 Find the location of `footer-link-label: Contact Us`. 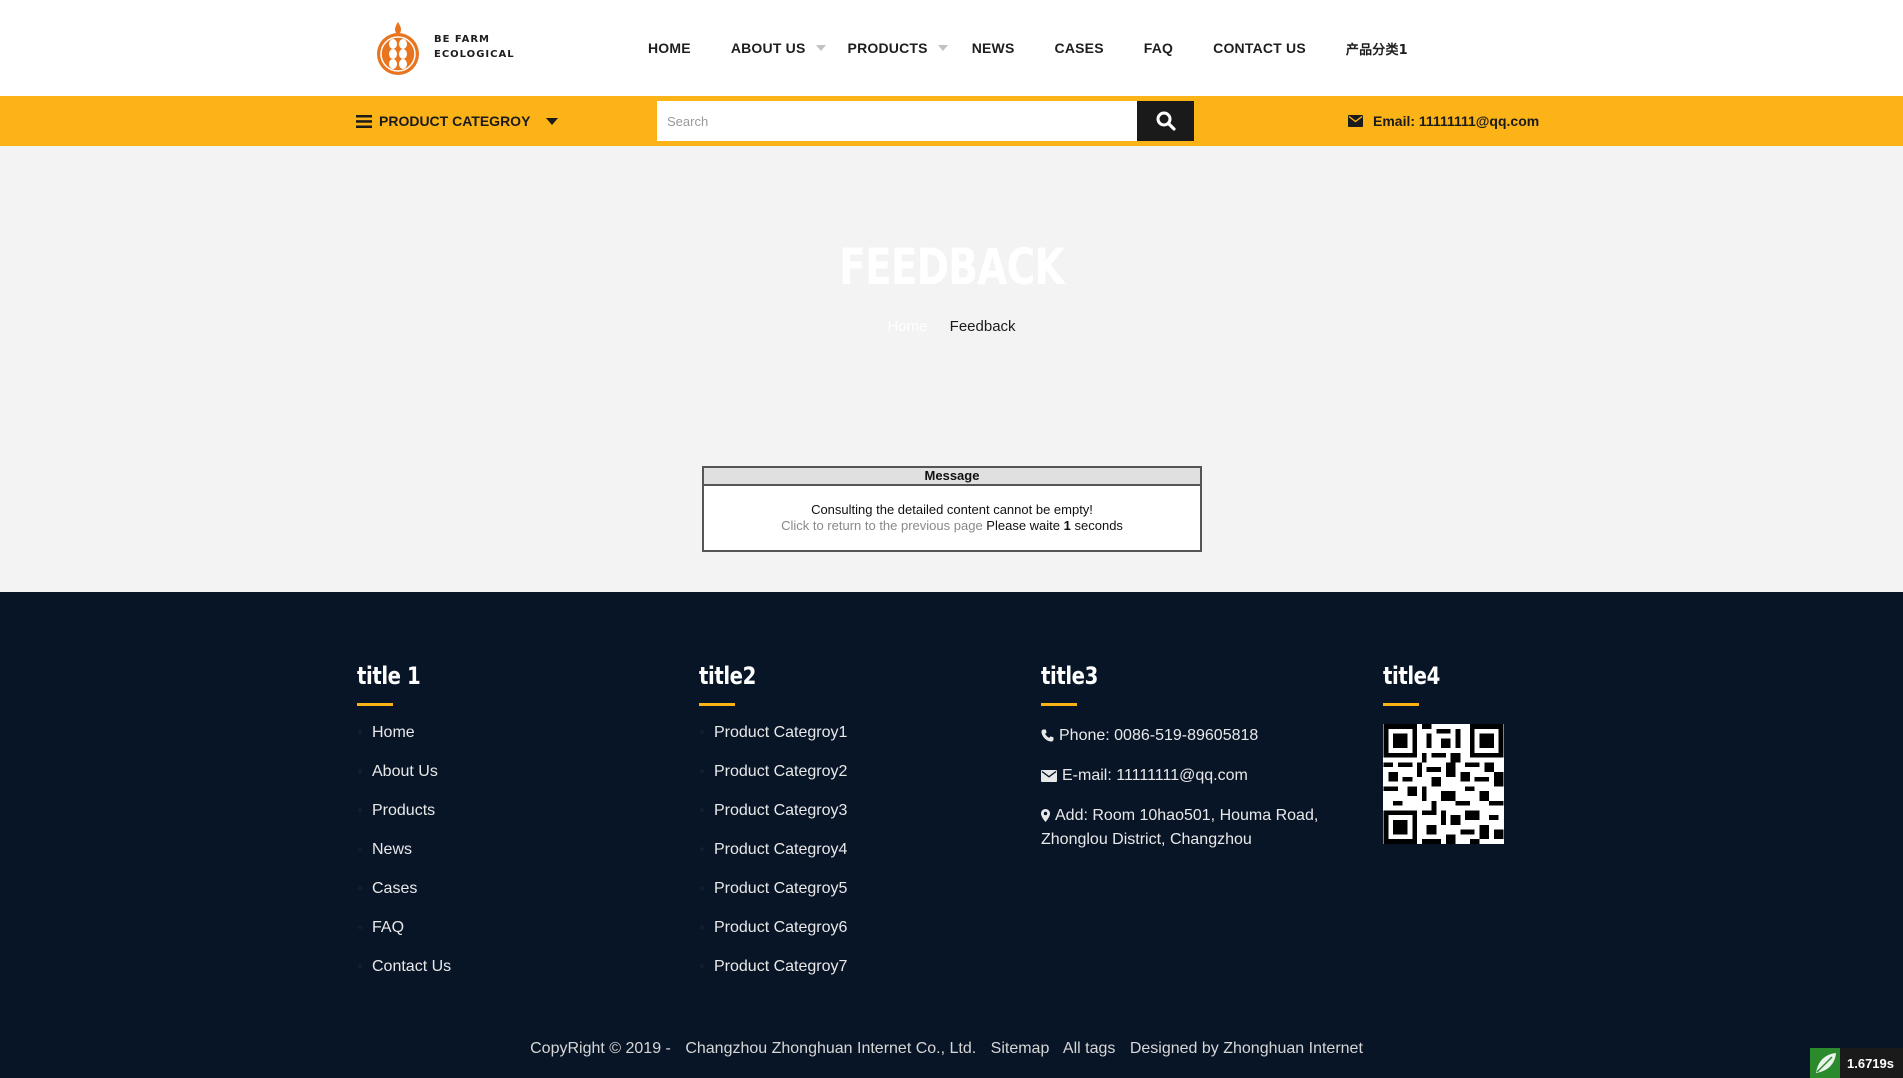

footer-link-label: Contact Us is located at coordinates (412, 966).